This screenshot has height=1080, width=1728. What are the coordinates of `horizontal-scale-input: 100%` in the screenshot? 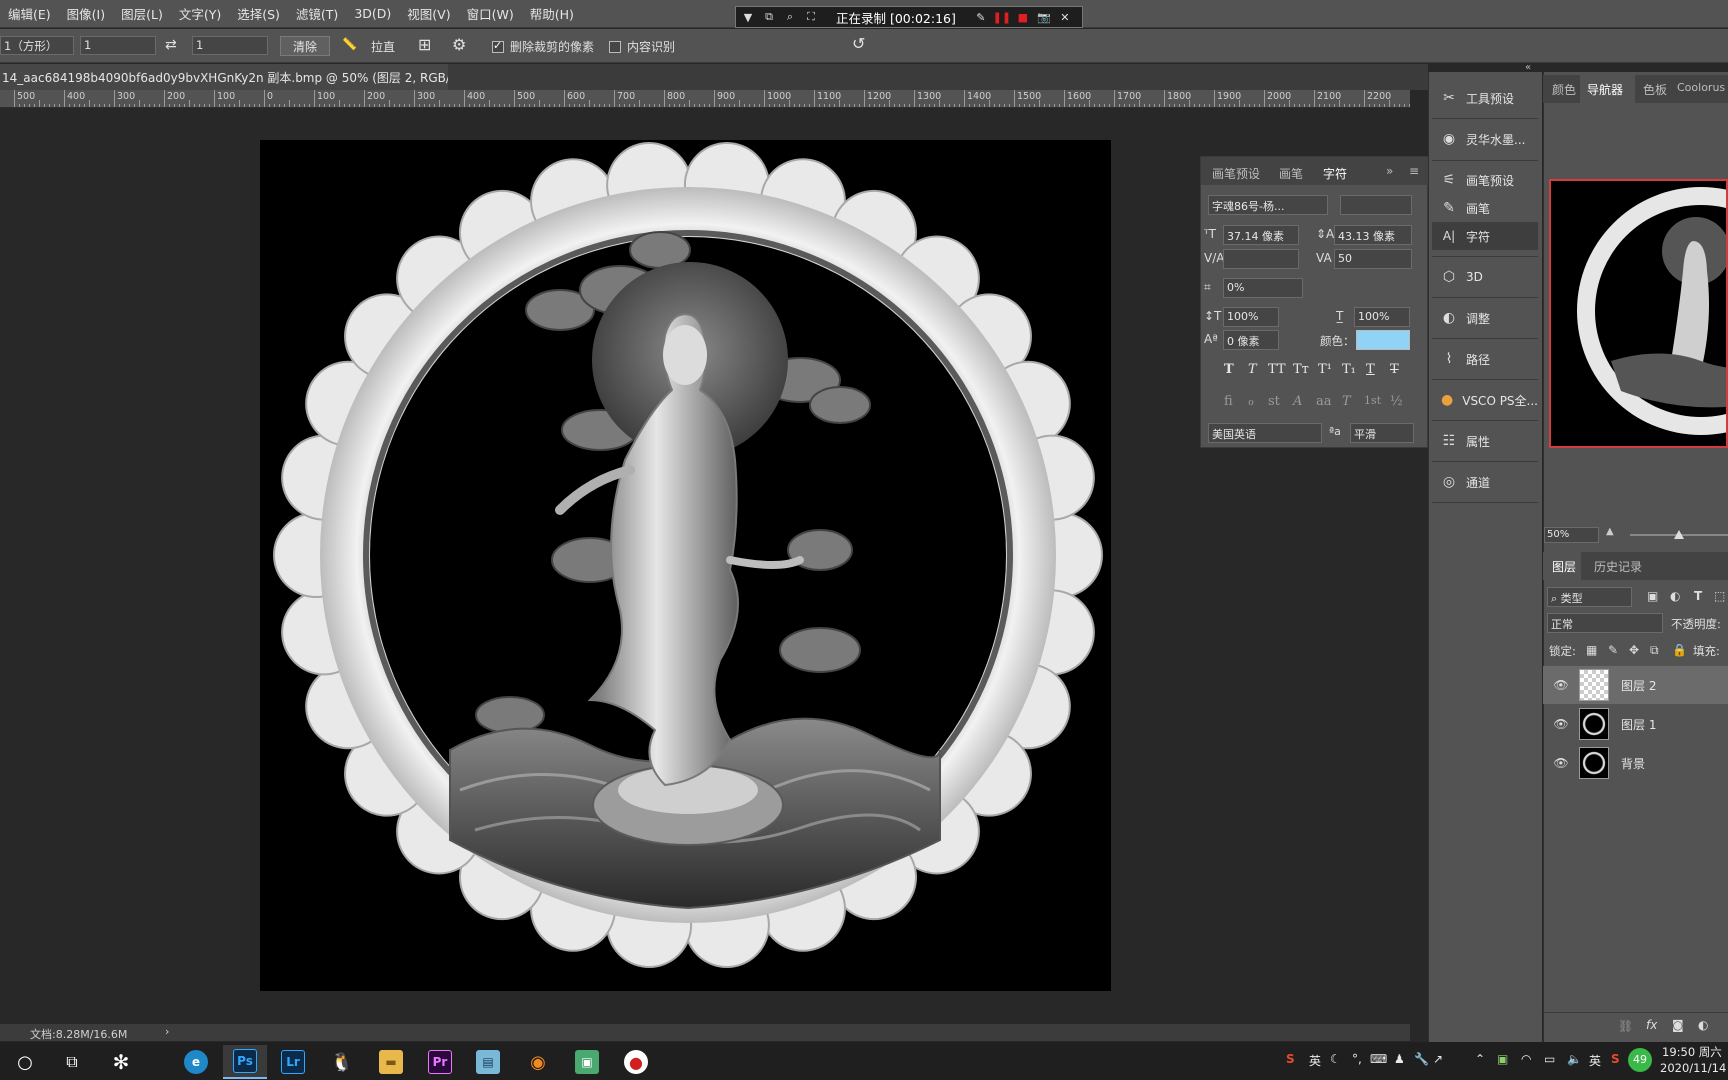 It's located at (1382, 317).